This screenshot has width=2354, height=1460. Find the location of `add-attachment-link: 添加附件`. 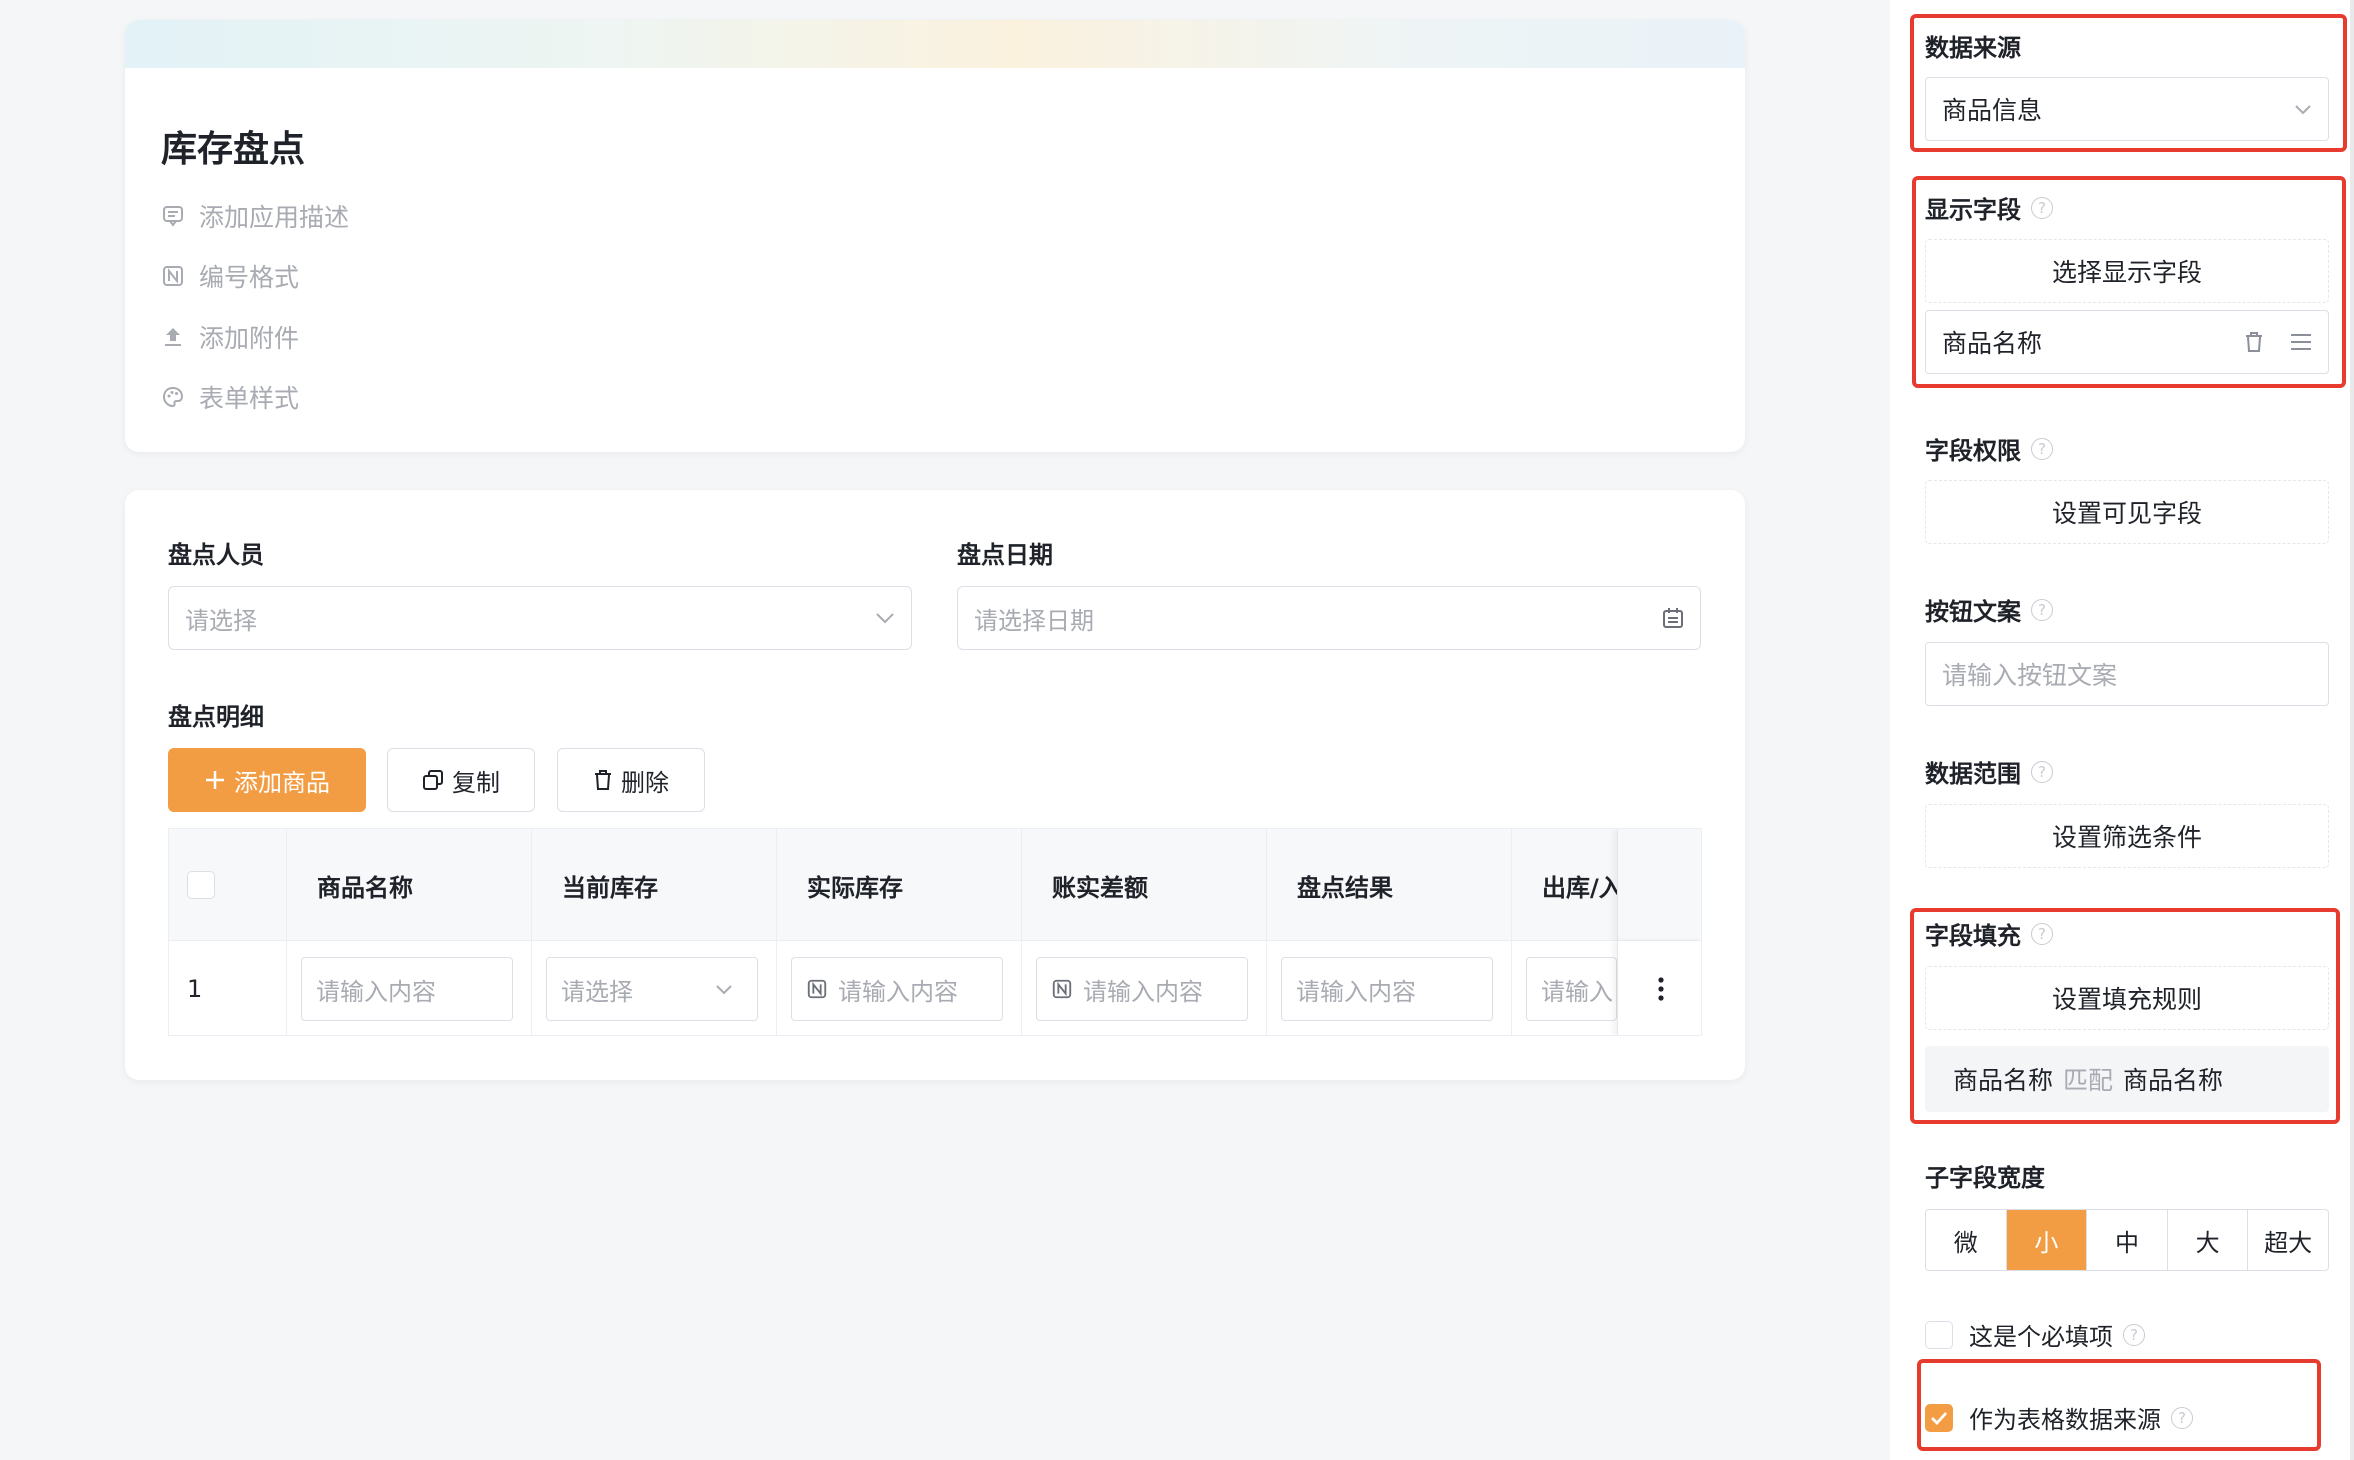

add-attachment-link: 添加附件 is located at coordinates (230, 337).